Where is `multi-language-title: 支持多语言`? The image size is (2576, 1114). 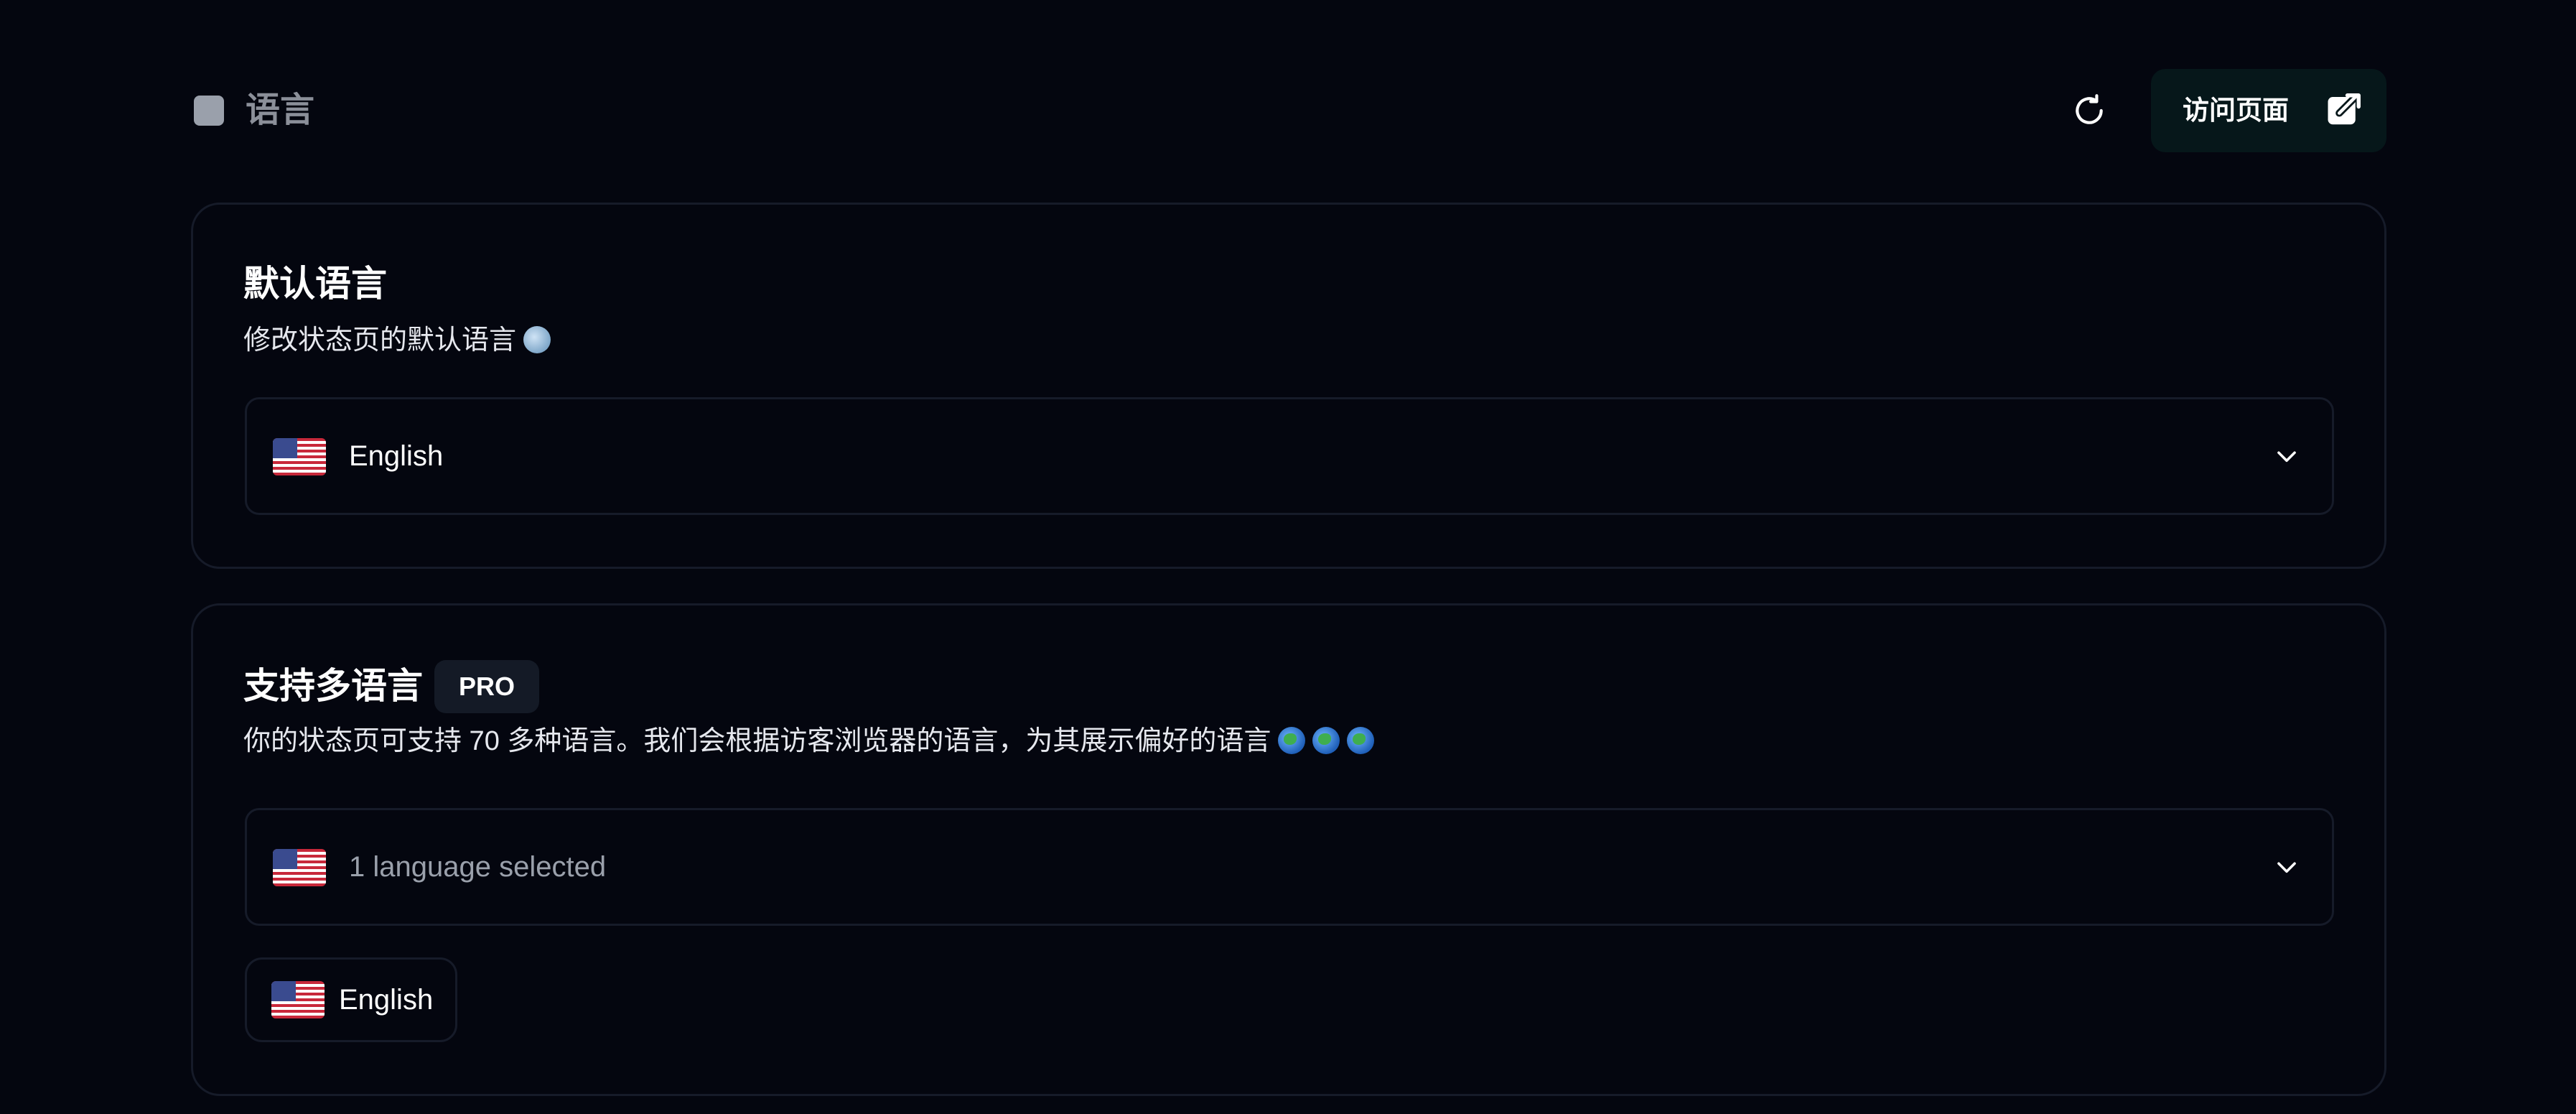
multi-language-title: 支持多语言 is located at coordinates (333, 686).